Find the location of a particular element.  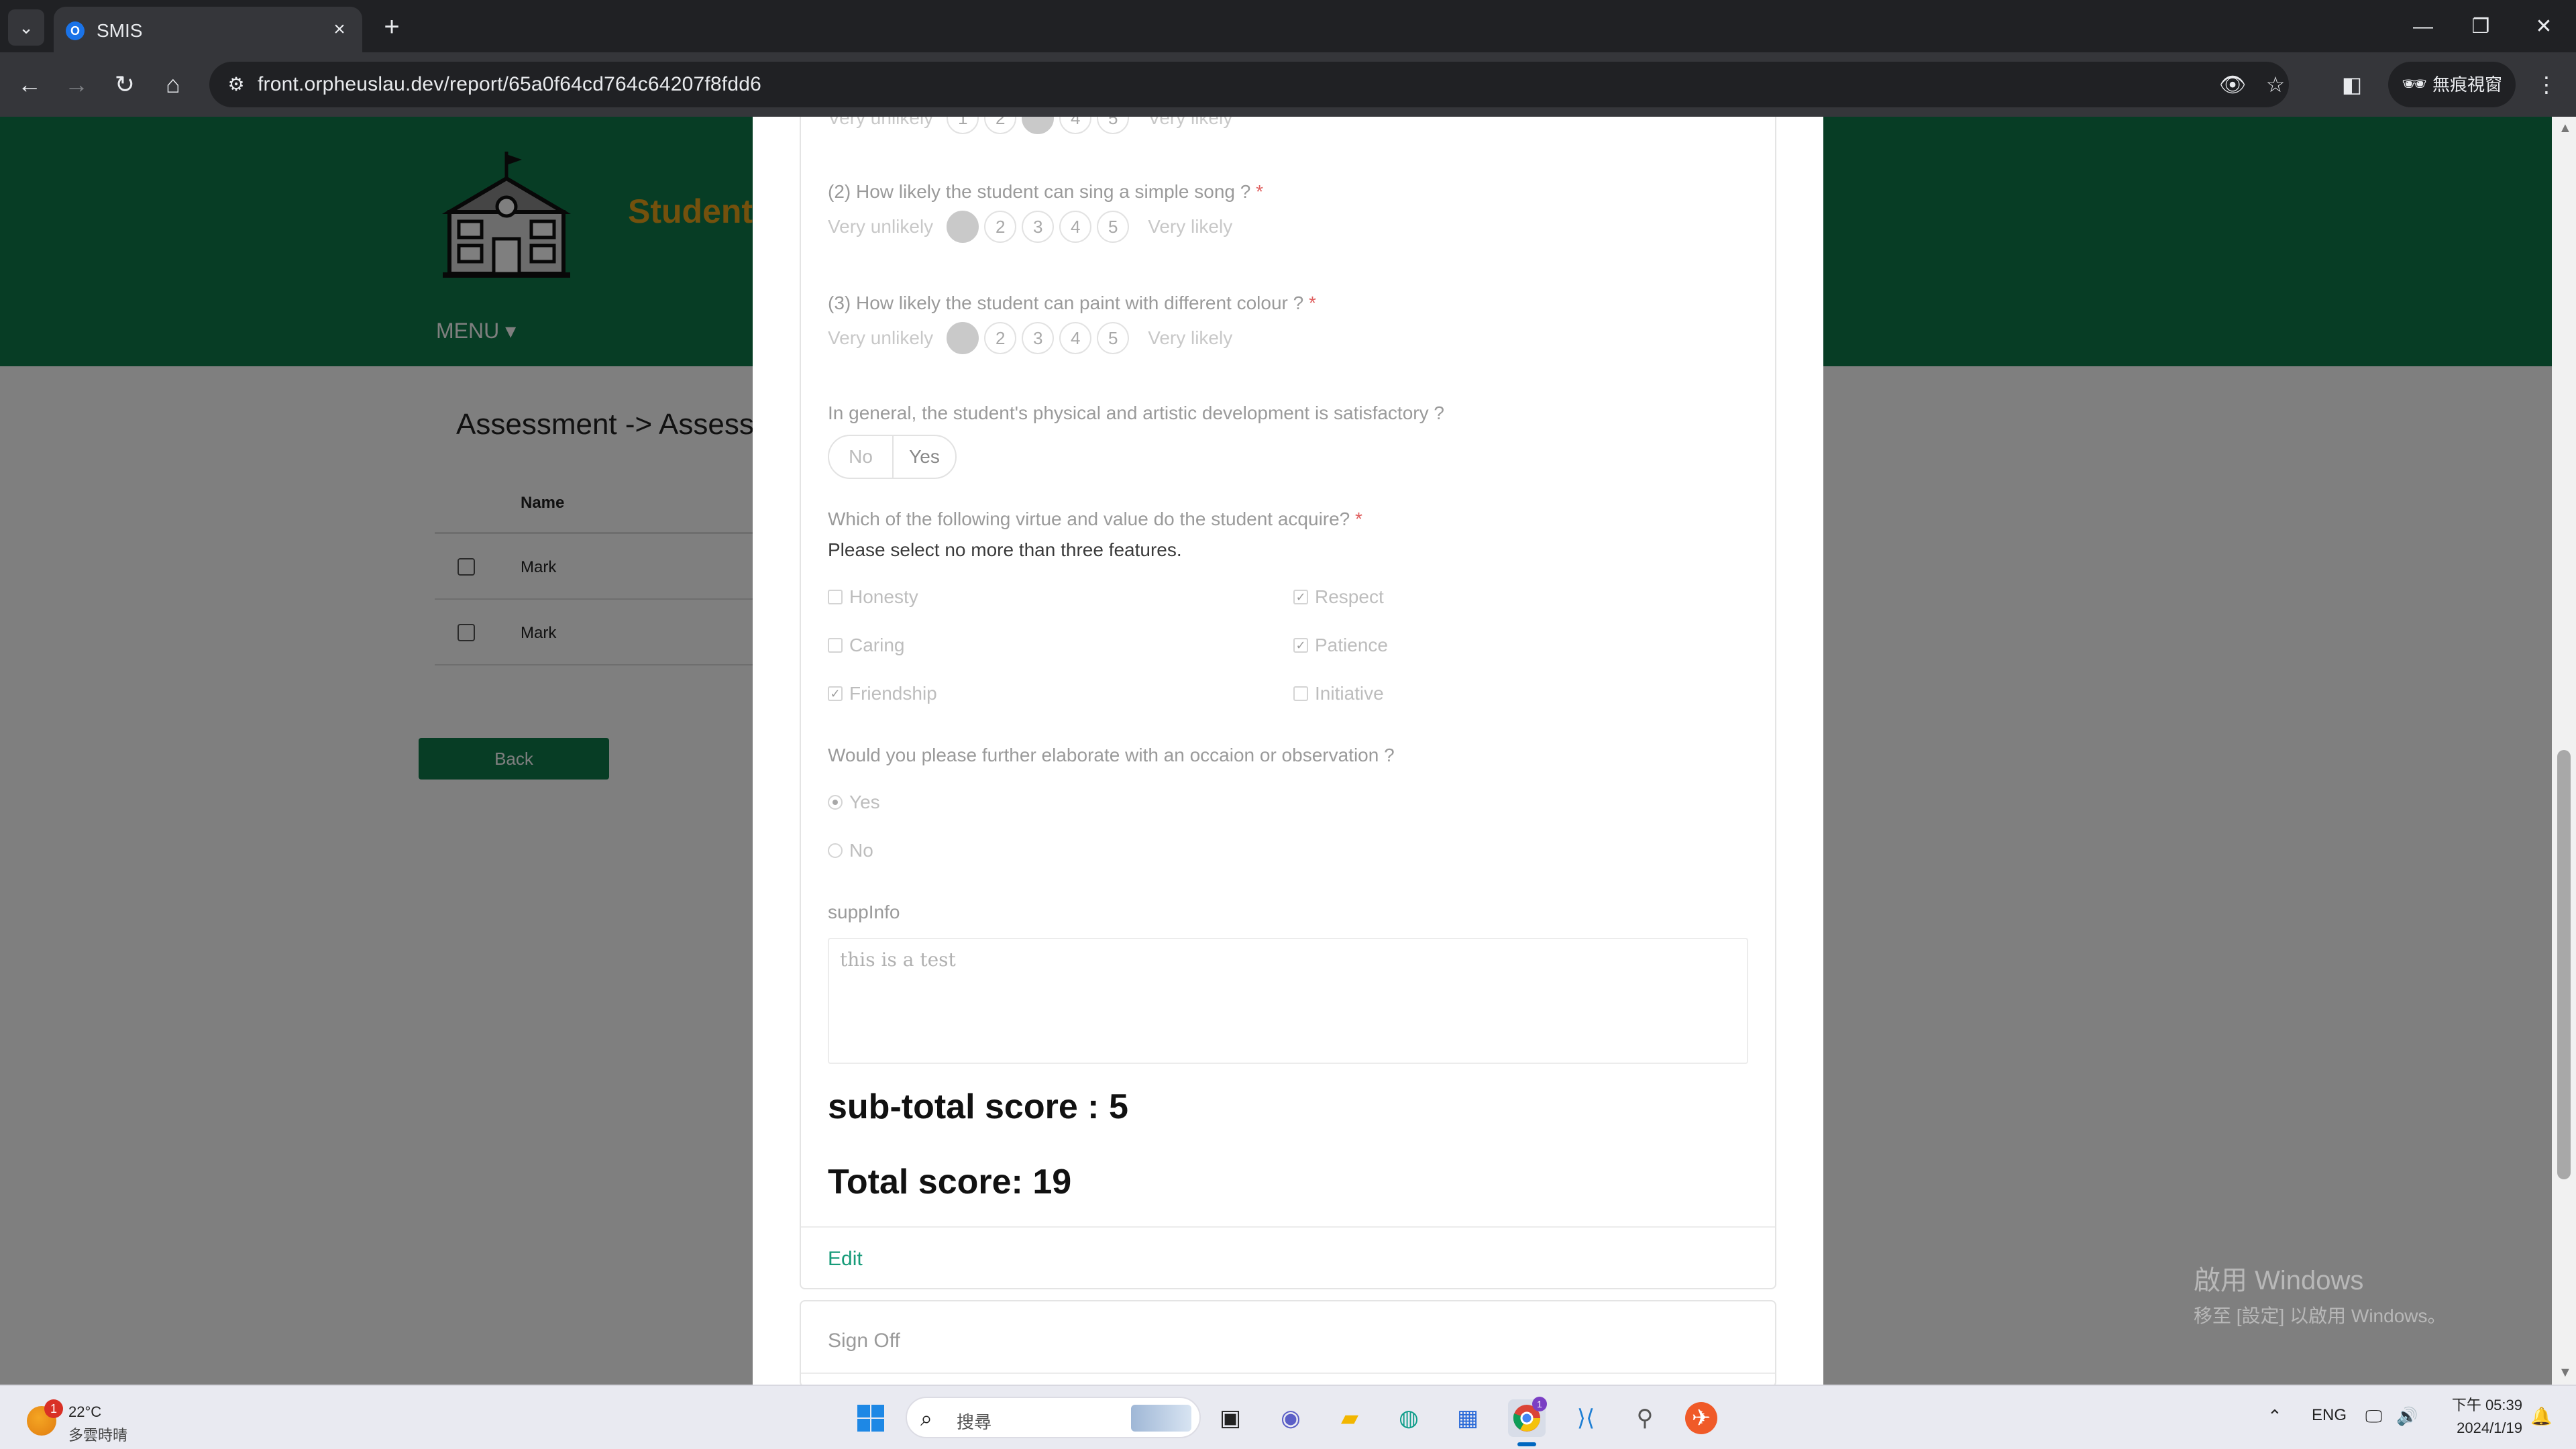

scroll-up-icon: ▲ is located at coordinates (2565, 128).